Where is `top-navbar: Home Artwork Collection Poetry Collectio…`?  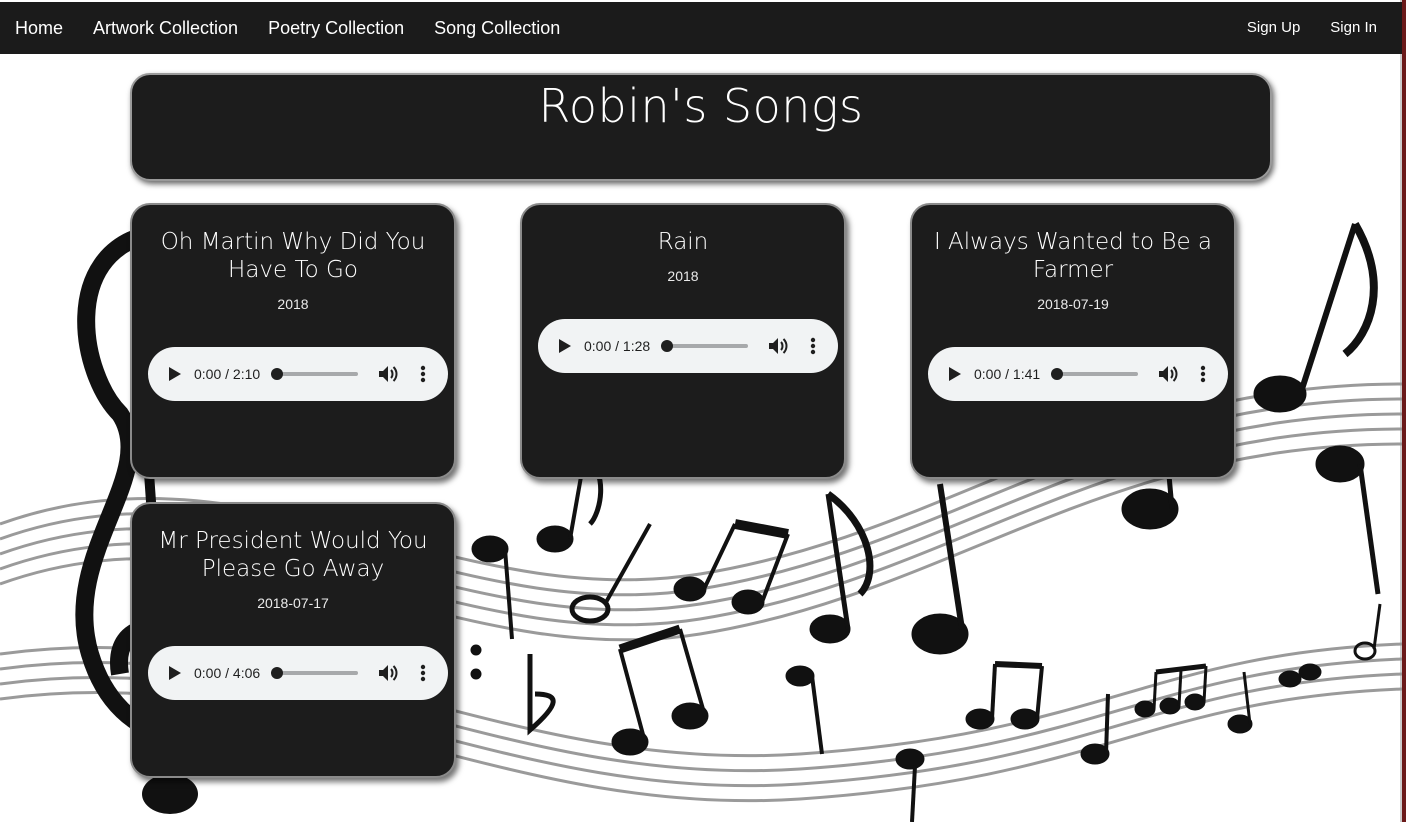 top-navbar: Home Artwork Collection Poetry Collectio… is located at coordinates (701, 28).